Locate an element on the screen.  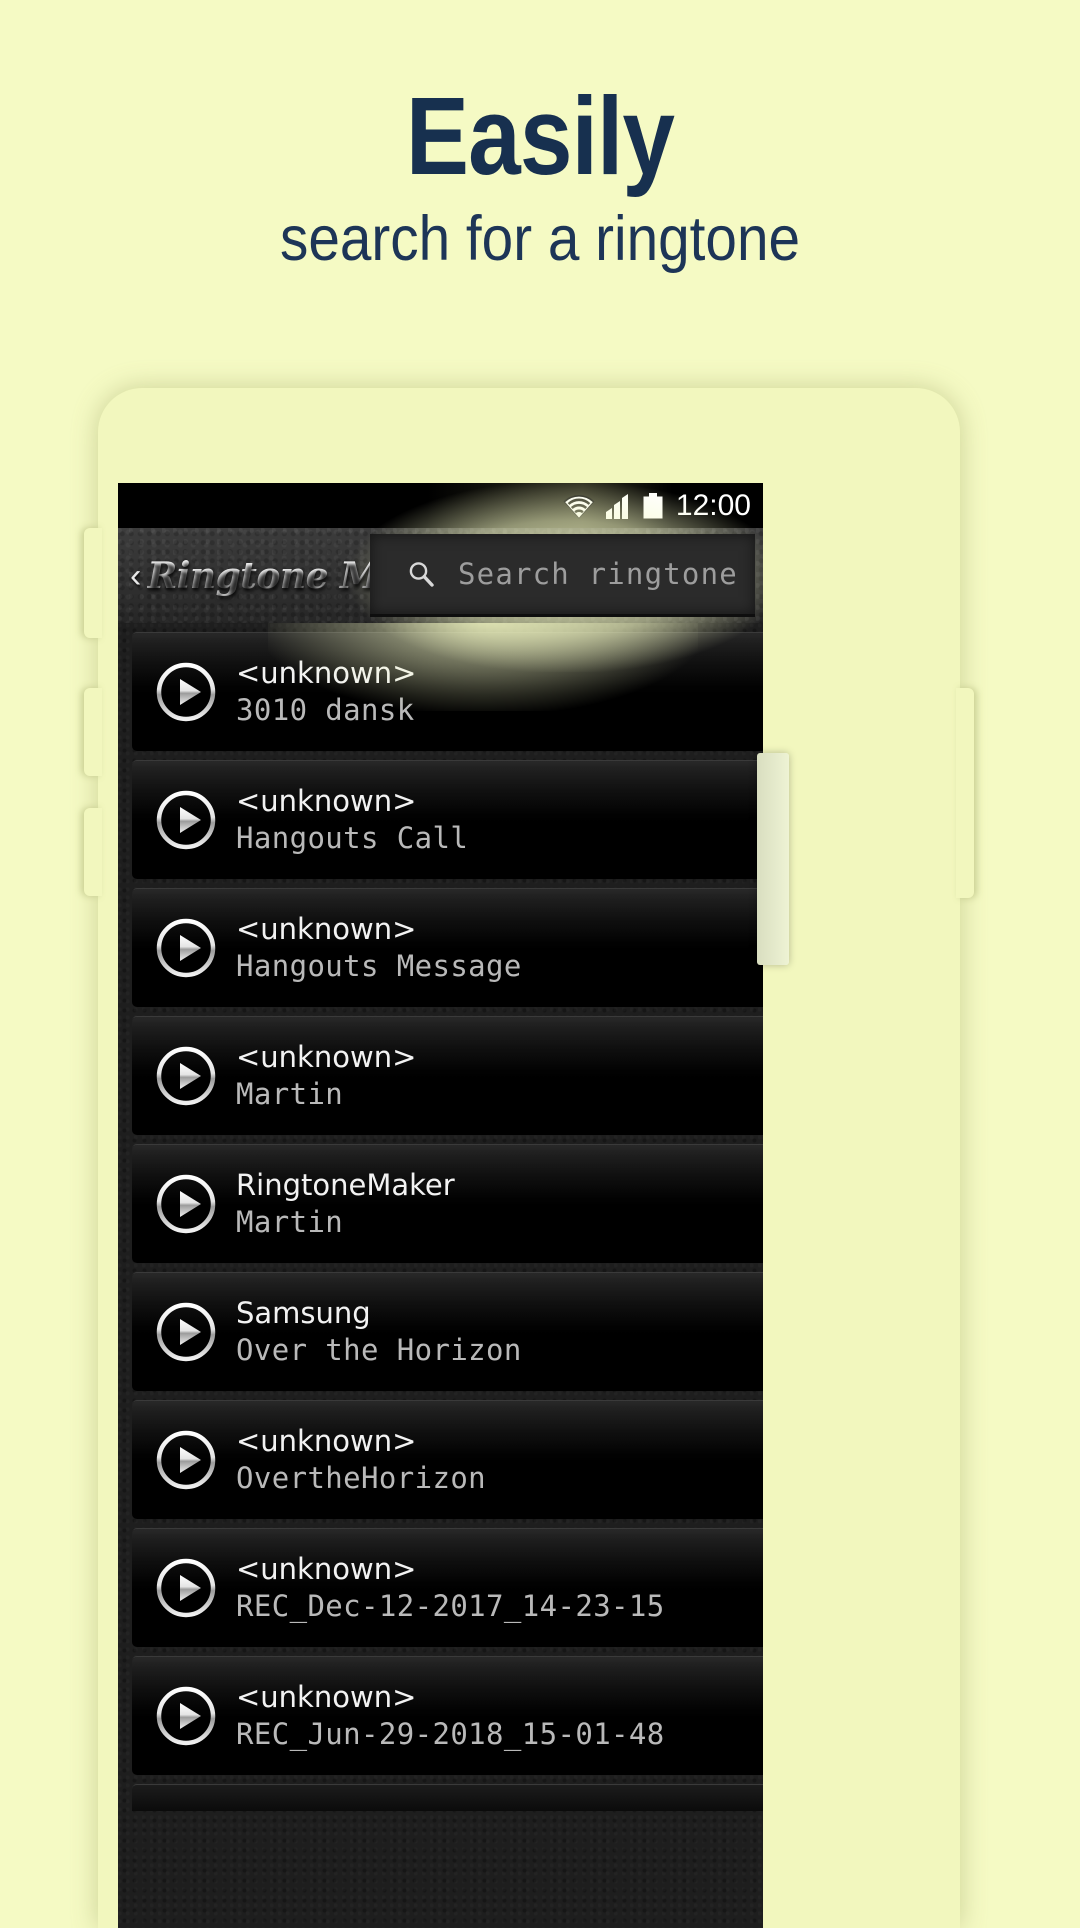
list-item-meta: <unknown> 3010 dansk is located at coordinates (326, 692).